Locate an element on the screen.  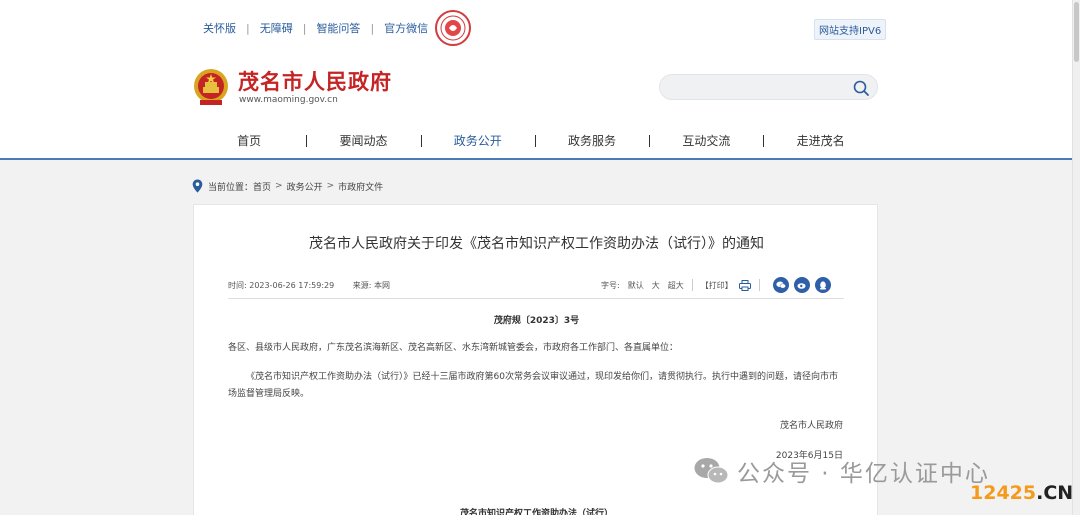
attachment-title: 茂名市知识产权工作资助办法（试行） is located at coordinates (536, 512).